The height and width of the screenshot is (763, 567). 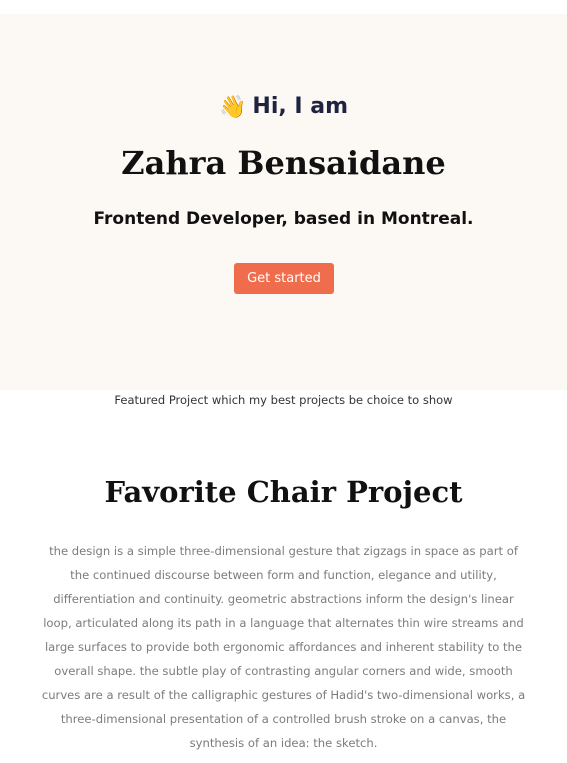 I want to click on project-title: Favorite Chair Project, so click(x=283, y=492).